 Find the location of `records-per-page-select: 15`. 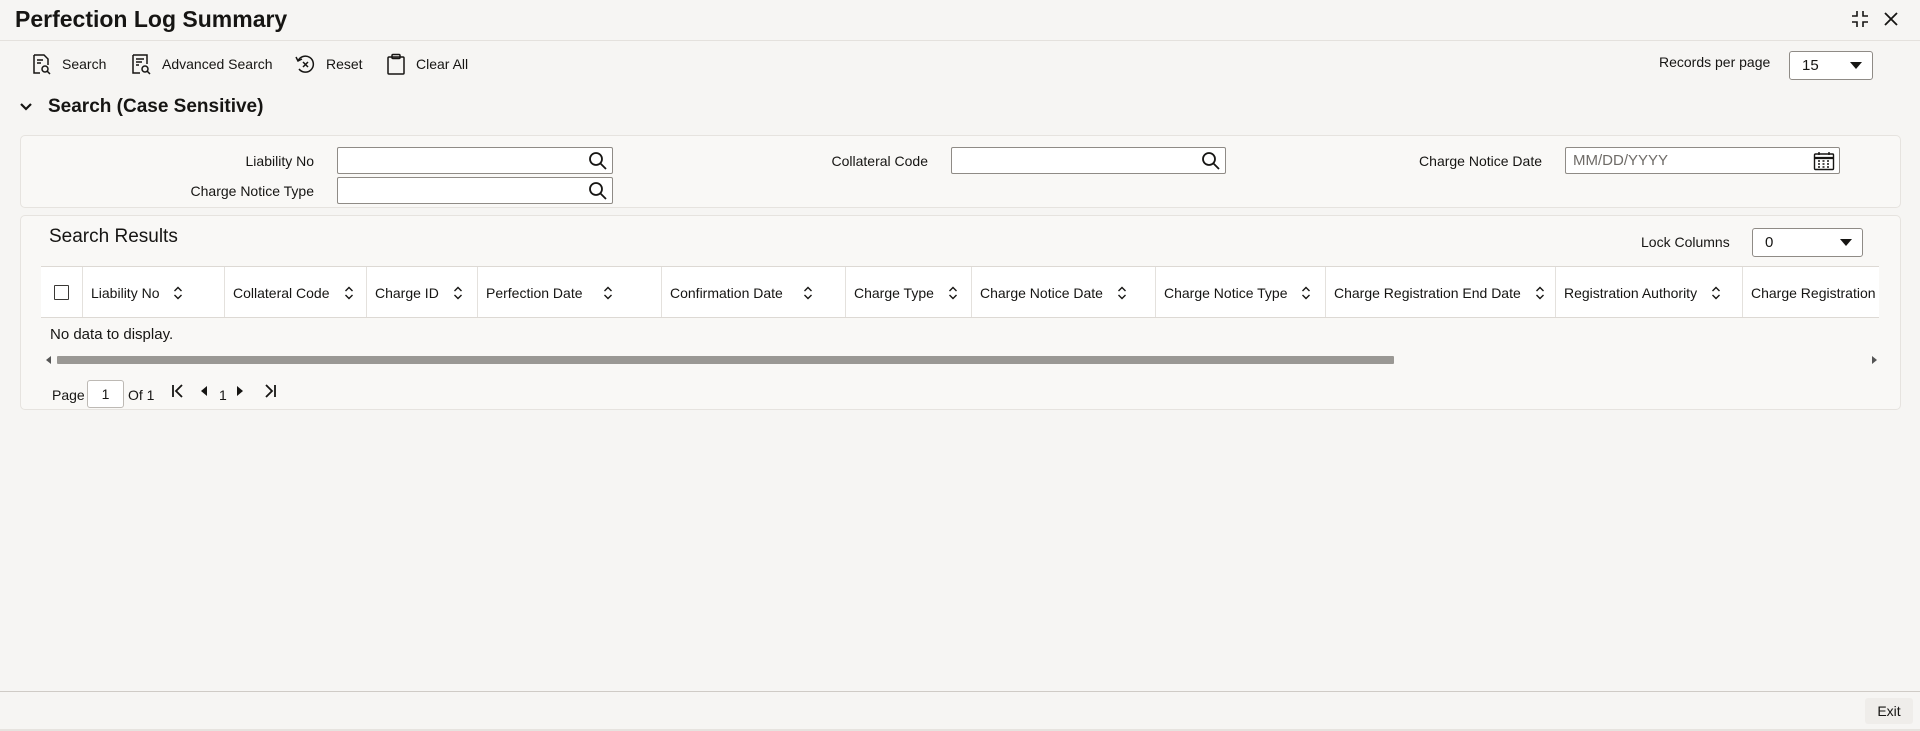

records-per-page-select: 15 is located at coordinates (1831, 65).